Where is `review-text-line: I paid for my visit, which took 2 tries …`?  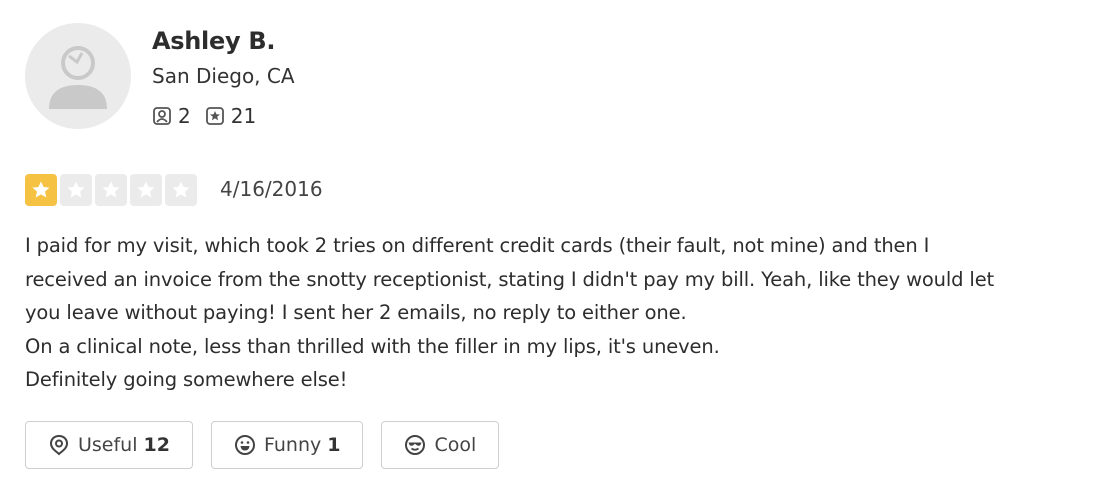
review-text-line: I paid for my visit, which took 2 tries … is located at coordinates (477, 245).